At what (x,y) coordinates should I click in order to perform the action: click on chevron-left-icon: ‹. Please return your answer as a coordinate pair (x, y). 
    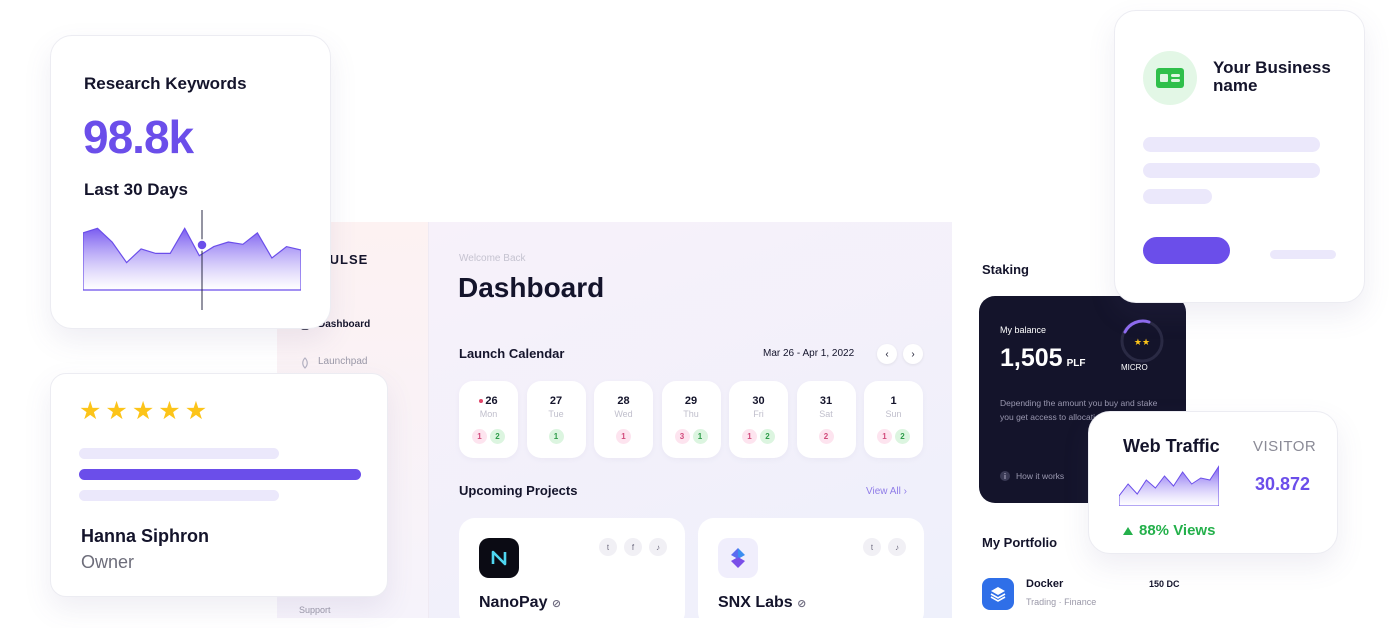
    Looking at the image, I should click on (887, 354).